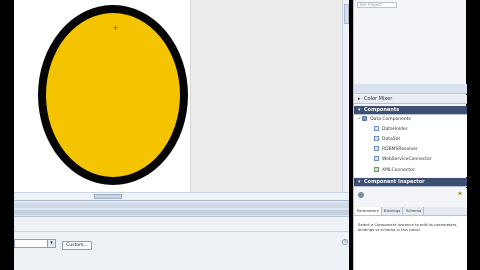  What do you see at coordinates (51, 243) in the screenshot?
I see `chevron-down-icon: ▾` at bounding box center [51, 243].